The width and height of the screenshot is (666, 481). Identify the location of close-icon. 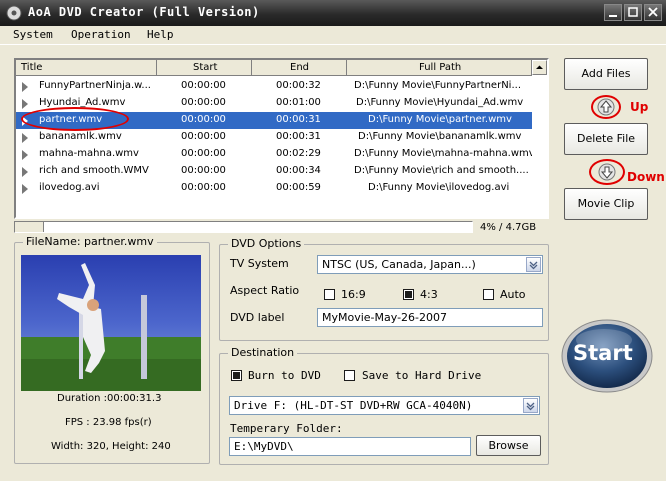
(653, 12).